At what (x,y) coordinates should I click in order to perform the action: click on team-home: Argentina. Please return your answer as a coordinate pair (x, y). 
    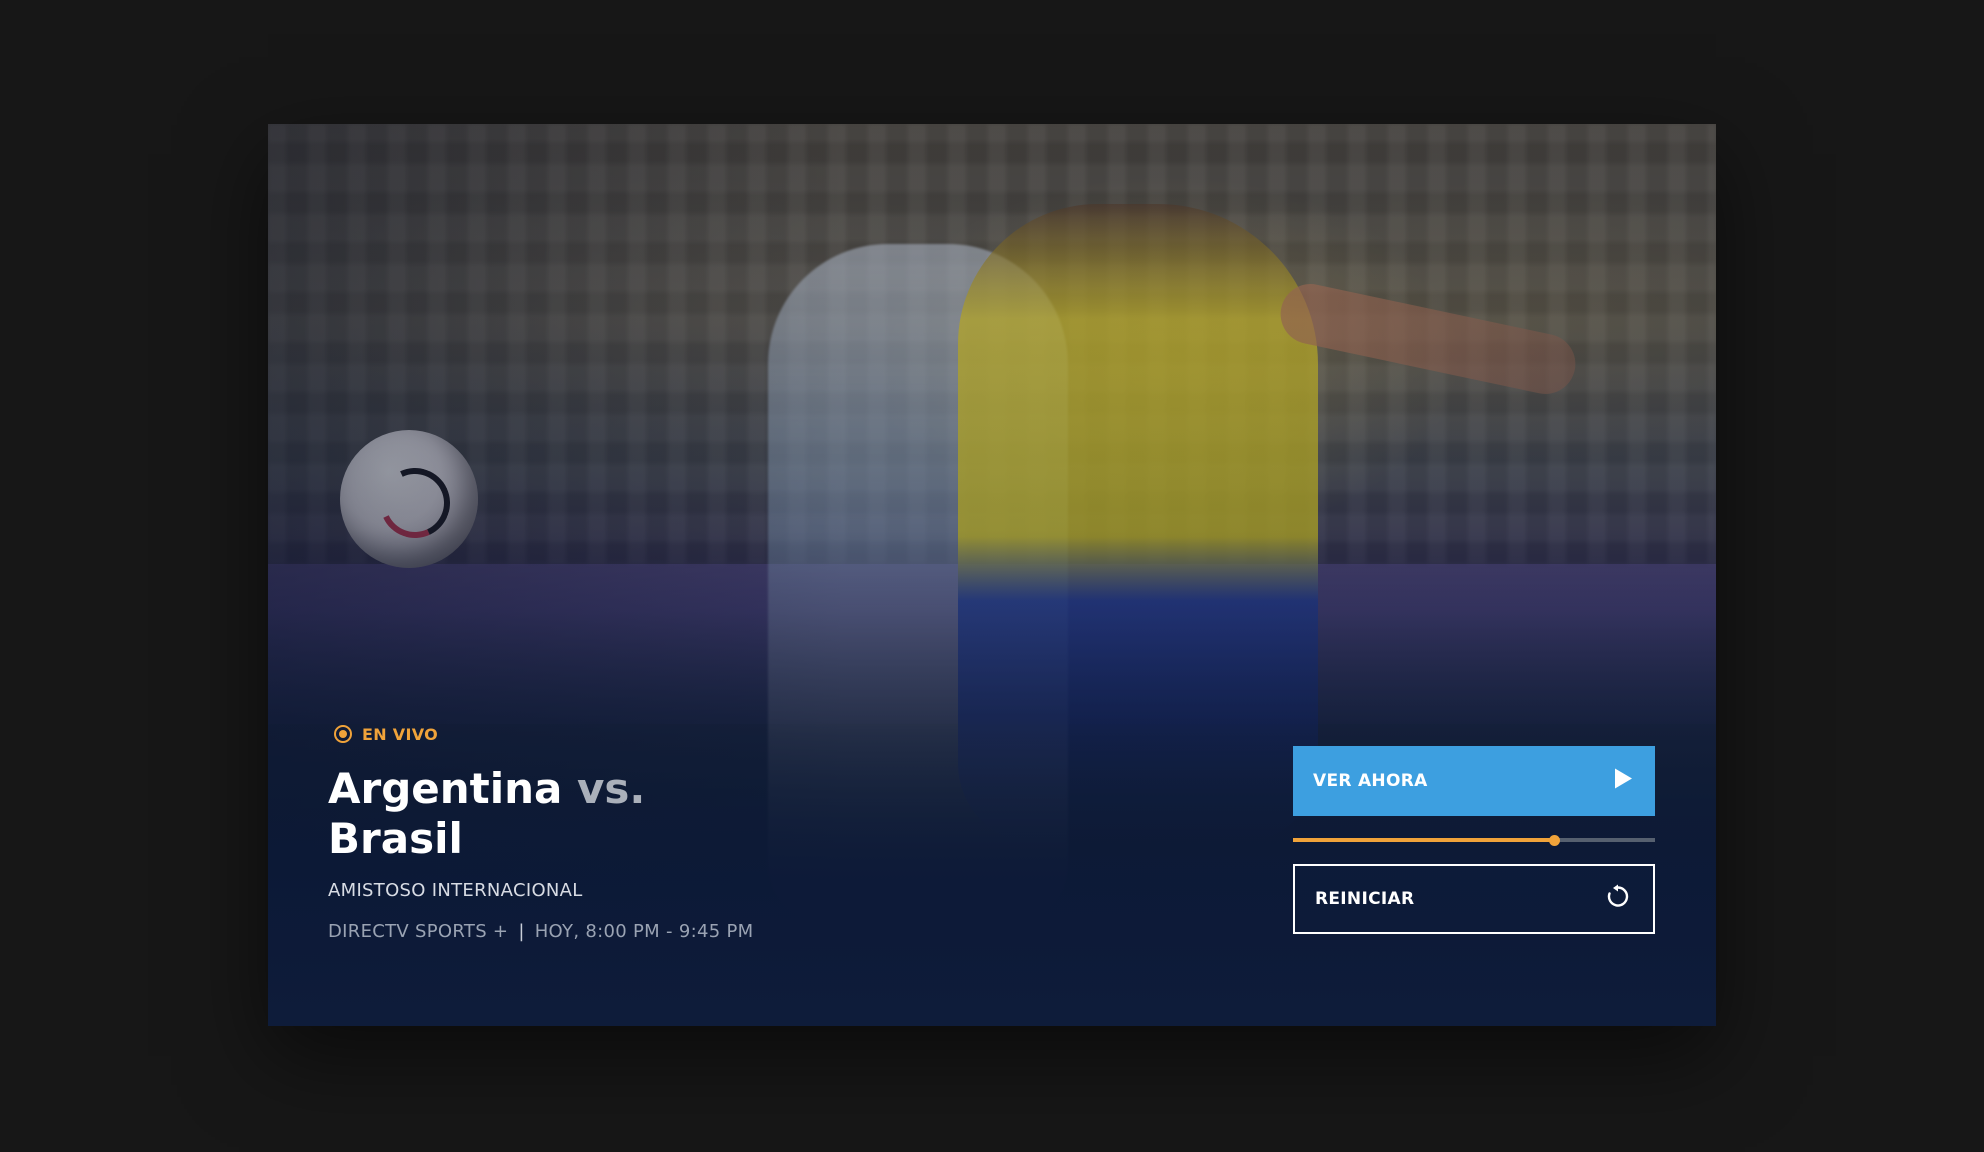
    Looking at the image, I should click on (445, 788).